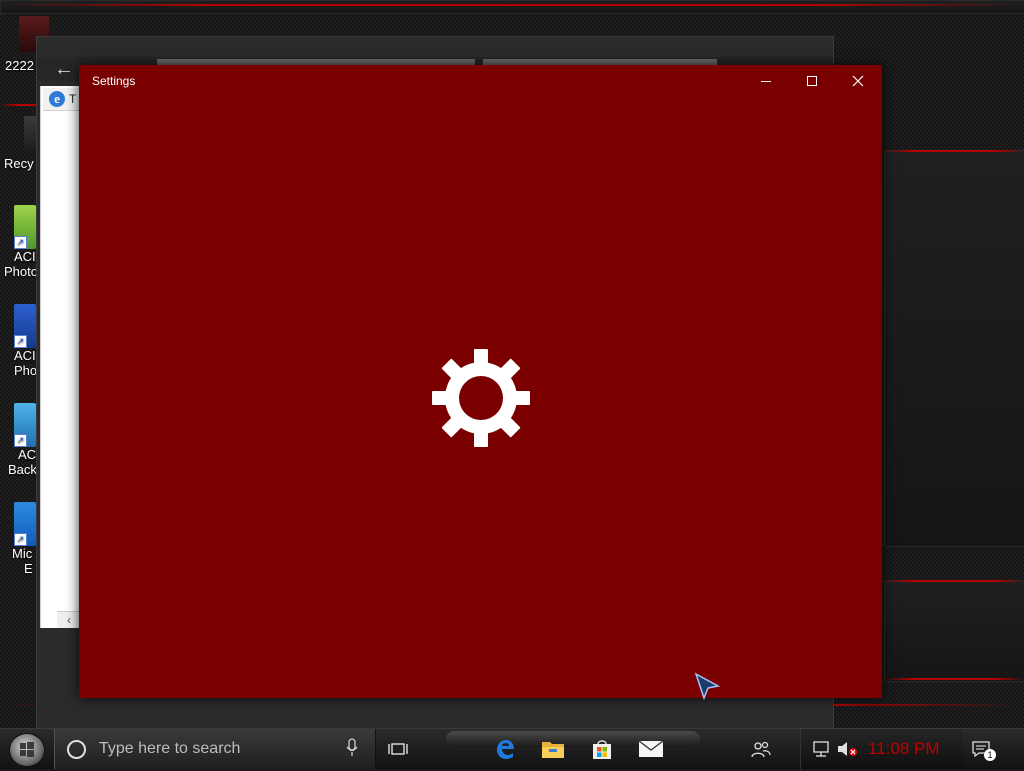 Image resolution: width=1024 pixels, height=771 pixels. What do you see at coordinates (27, 454) in the screenshot?
I see `desktop-icon-label: AC` at bounding box center [27, 454].